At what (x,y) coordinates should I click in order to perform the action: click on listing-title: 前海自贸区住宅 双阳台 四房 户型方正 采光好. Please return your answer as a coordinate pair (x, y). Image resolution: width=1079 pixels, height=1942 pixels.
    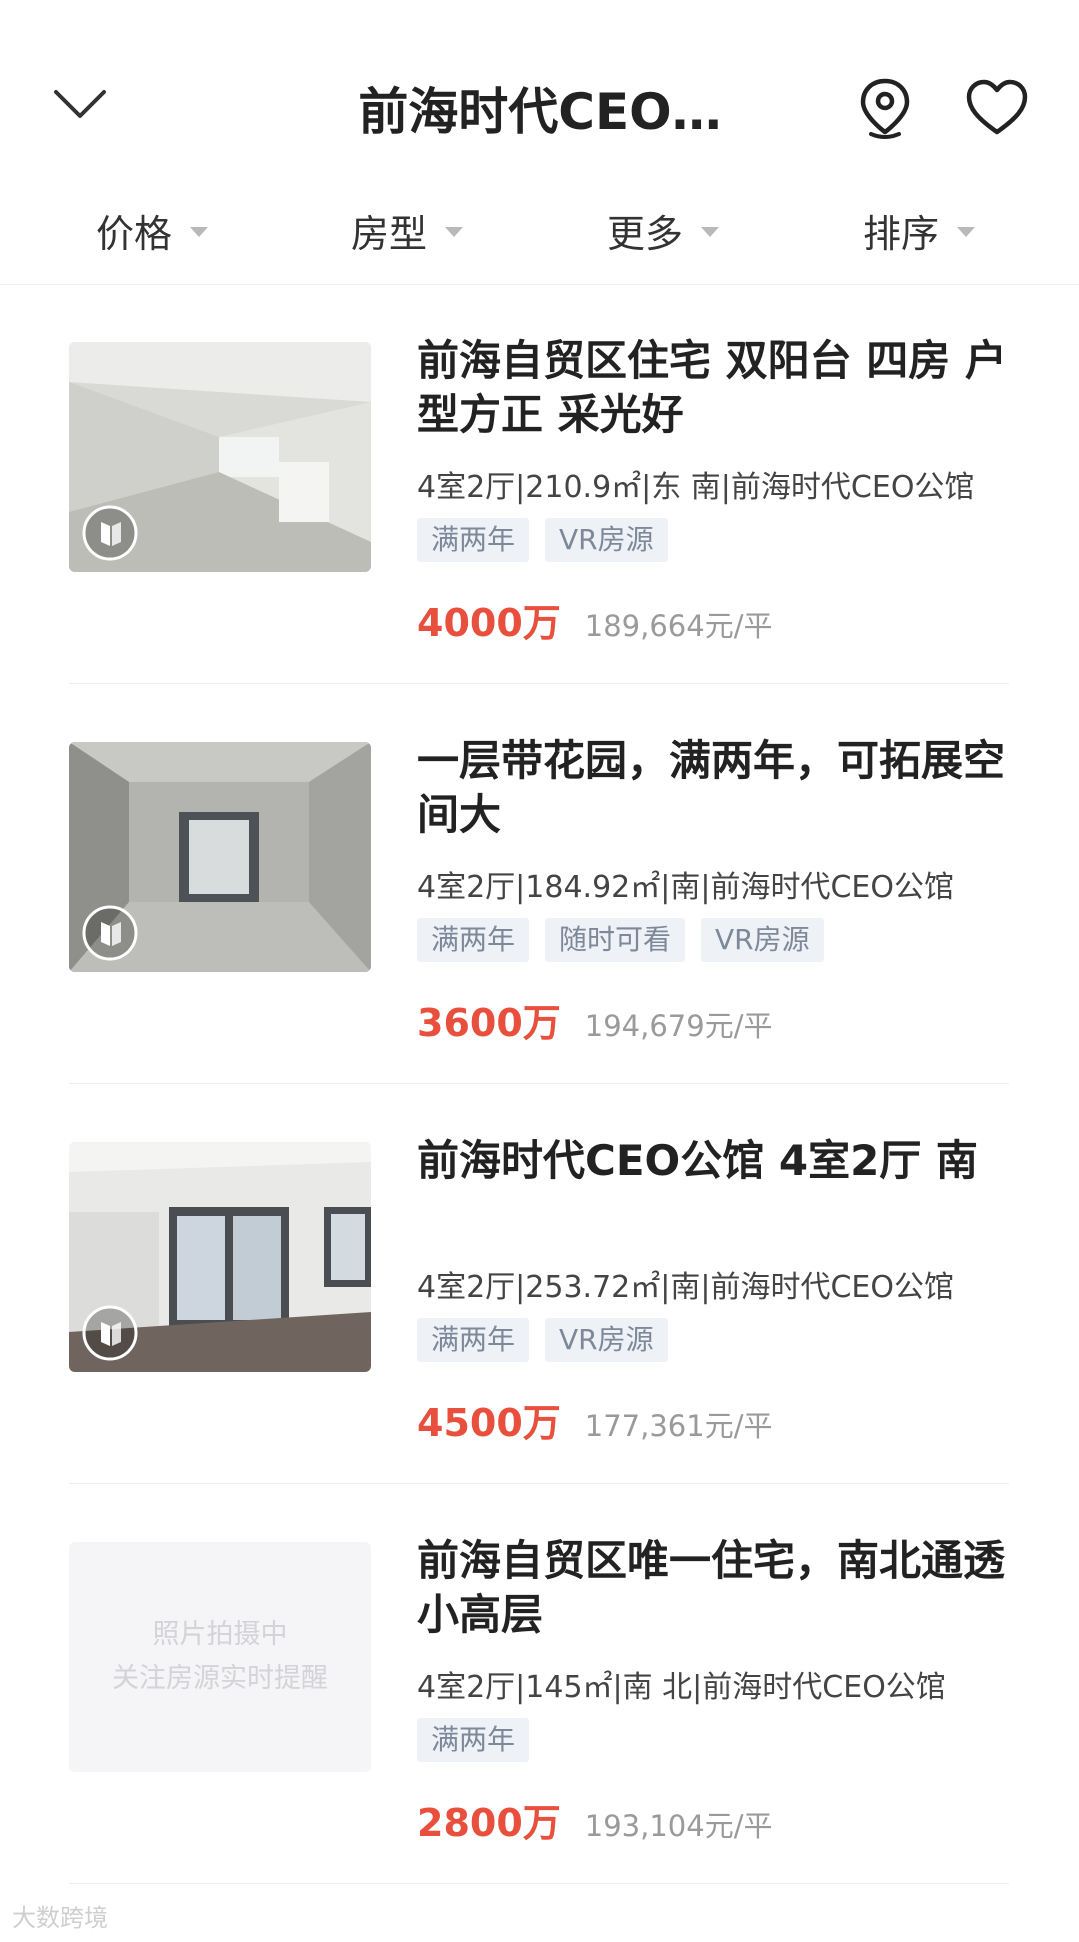
    Looking at the image, I should click on (712, 387).